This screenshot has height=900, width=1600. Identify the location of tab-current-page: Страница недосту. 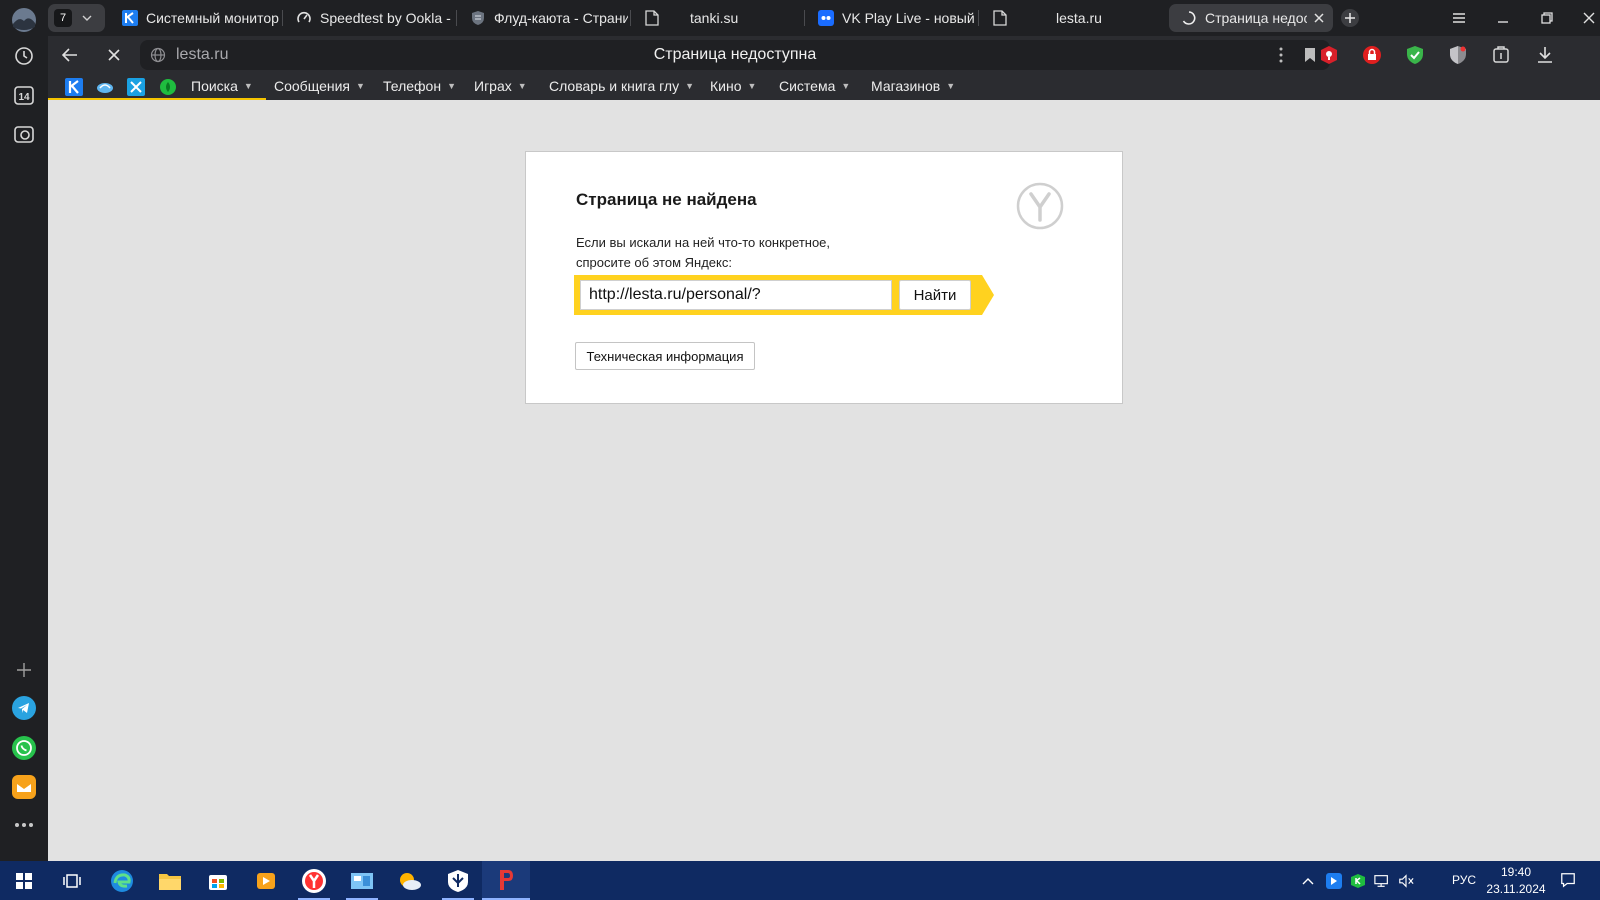
(1251, 18).